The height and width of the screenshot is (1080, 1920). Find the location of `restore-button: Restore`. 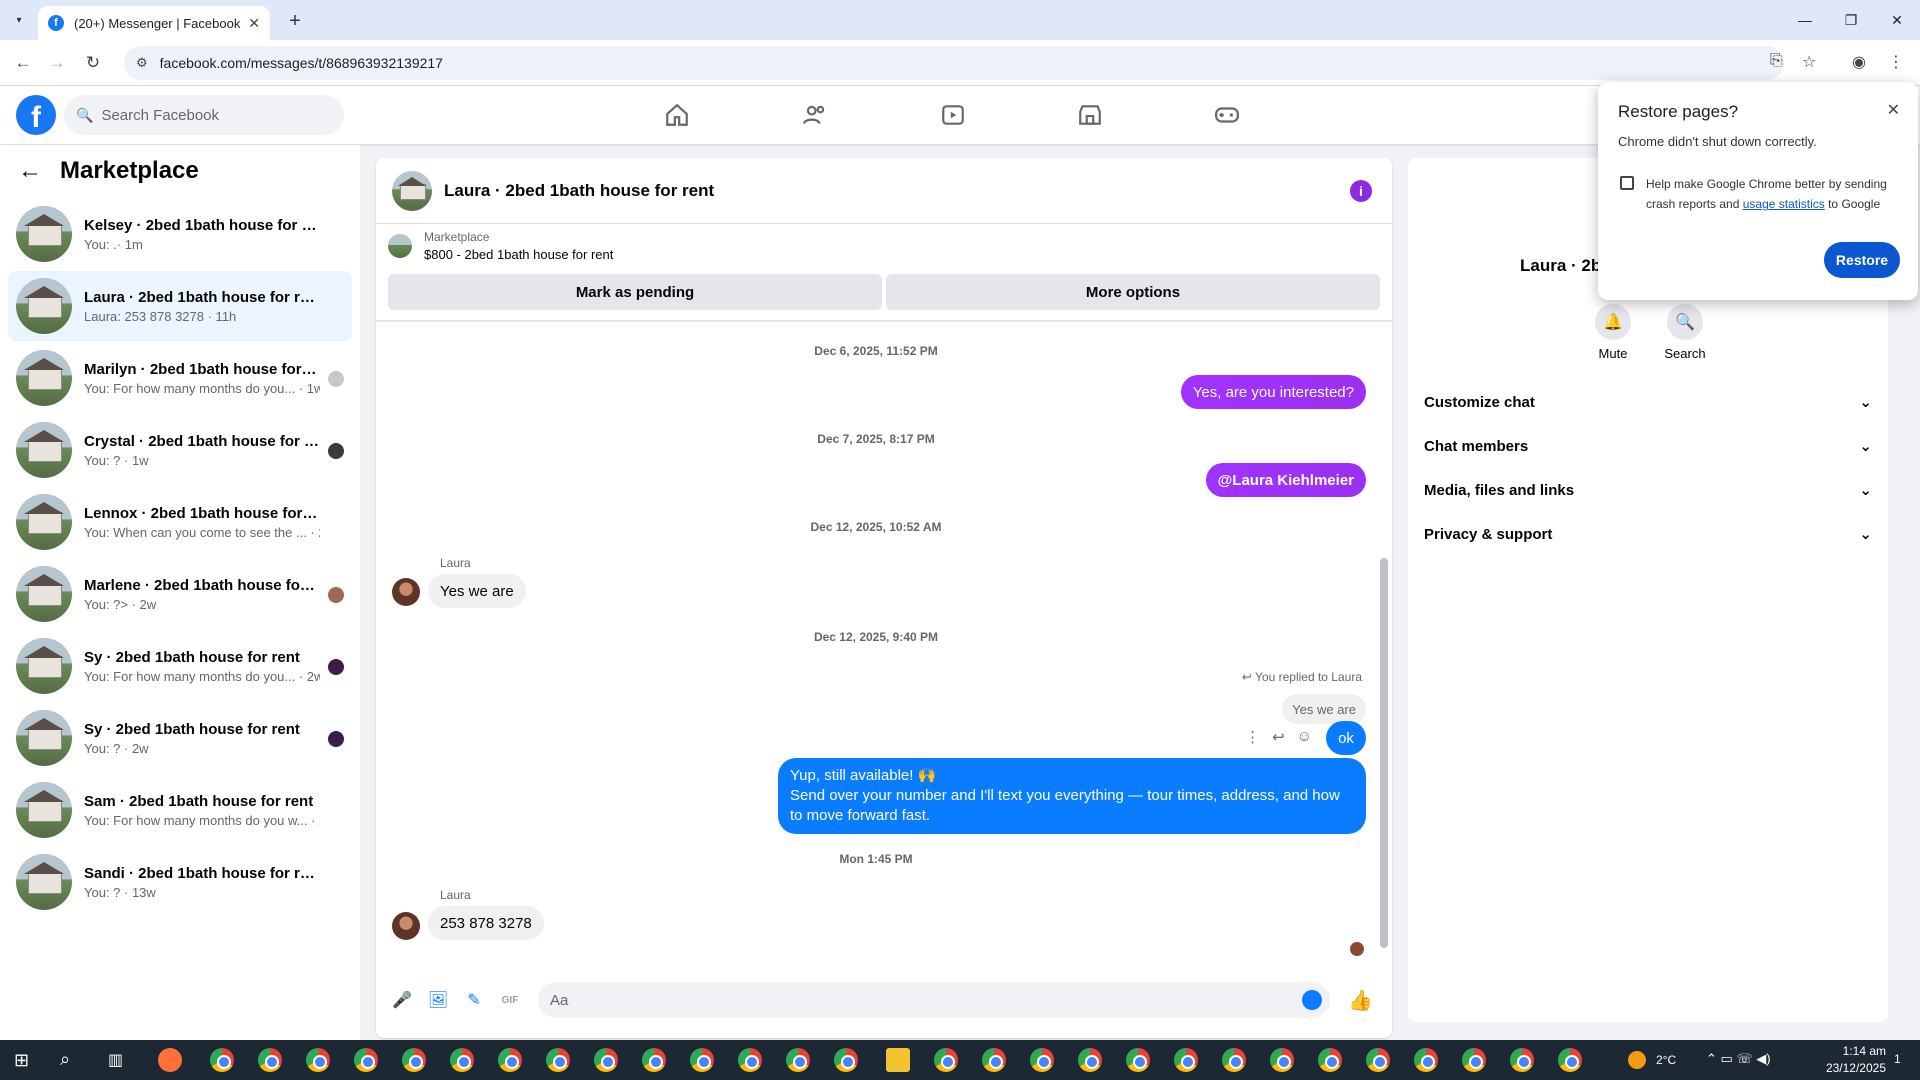

restore-button: Restore is located at coordinates (1862, 260).